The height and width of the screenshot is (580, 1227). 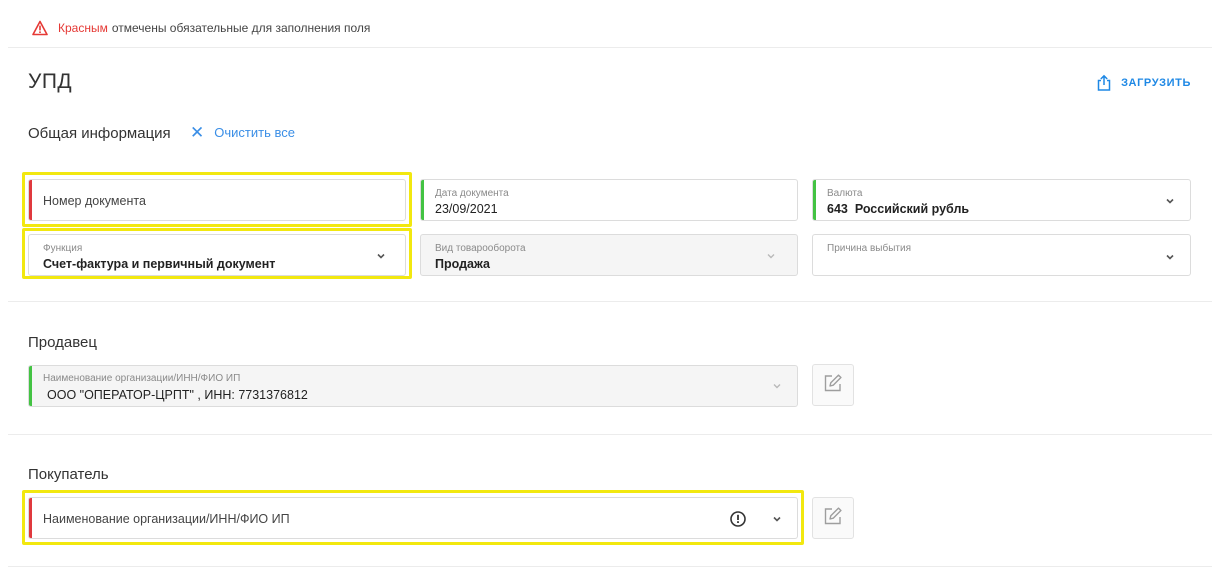 I want to click on upload-button: ЗАГРУЗИТЬ, so click(x=1143, y=83).